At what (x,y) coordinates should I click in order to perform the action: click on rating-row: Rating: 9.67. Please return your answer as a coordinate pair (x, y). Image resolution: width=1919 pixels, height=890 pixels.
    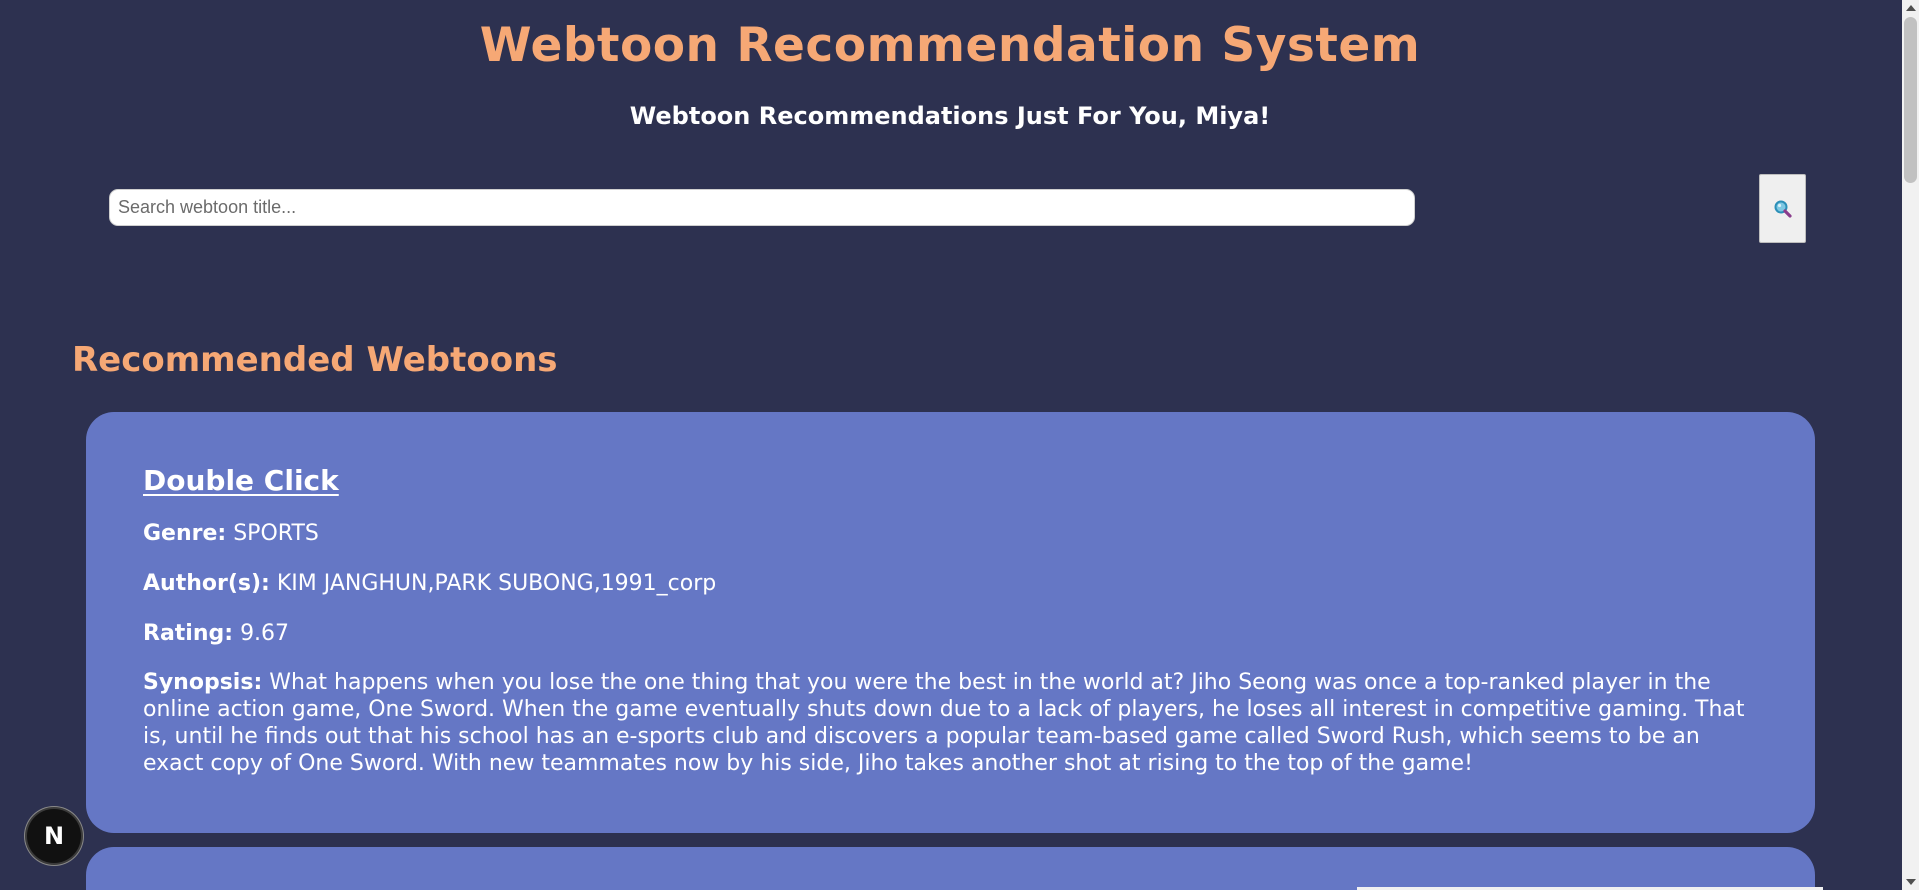
    Looking at the image, I should click on (951, 634).